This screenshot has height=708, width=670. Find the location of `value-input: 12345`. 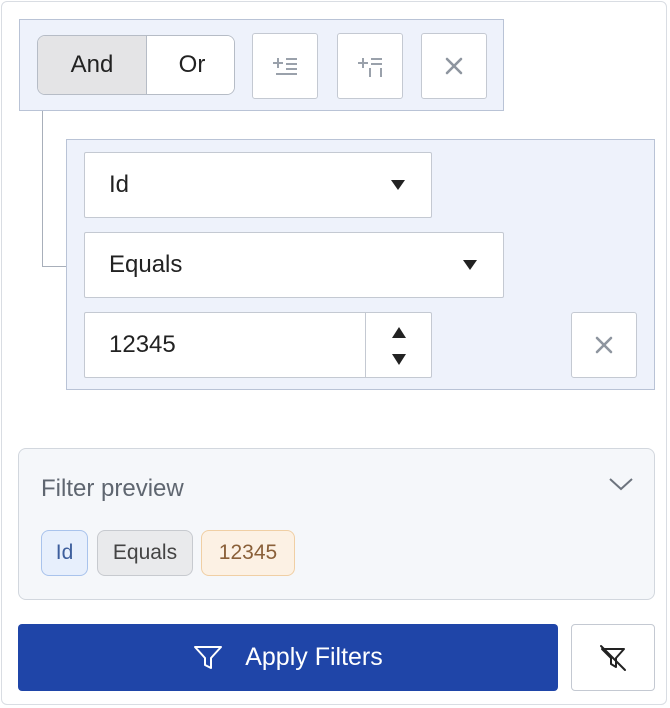

value-input: 12345 is located at coordinates (258, 345).